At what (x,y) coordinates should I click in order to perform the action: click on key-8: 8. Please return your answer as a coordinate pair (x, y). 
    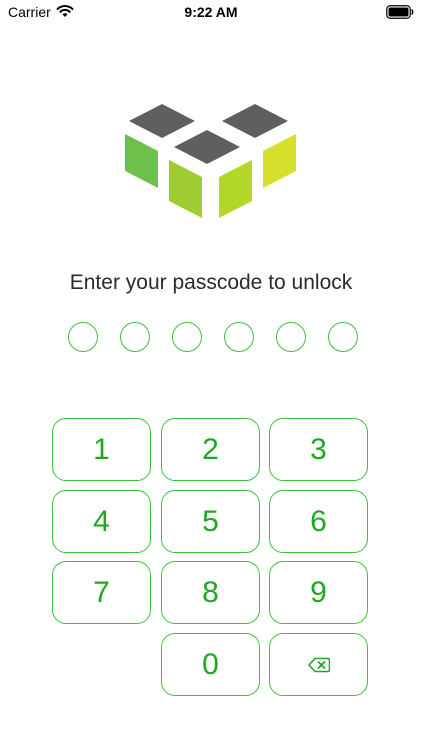
    Looking at the image, I should click on (210, 592).